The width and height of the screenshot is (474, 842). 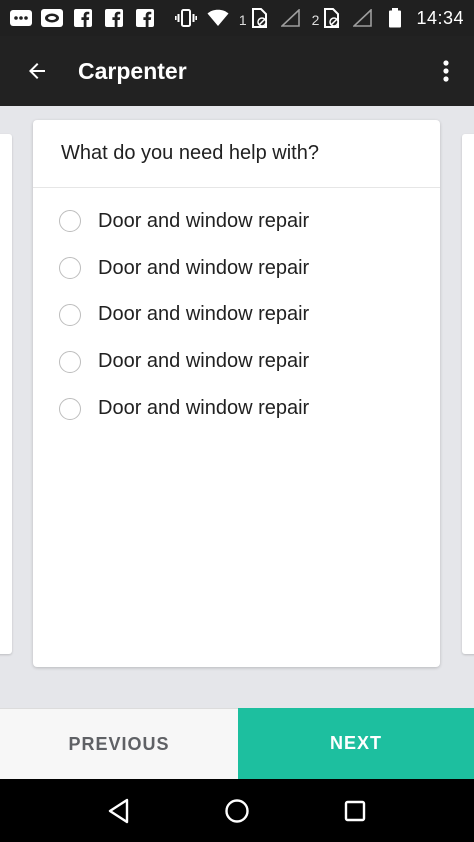 I want to click on previous-card-peek, so click(x=6, y=394).